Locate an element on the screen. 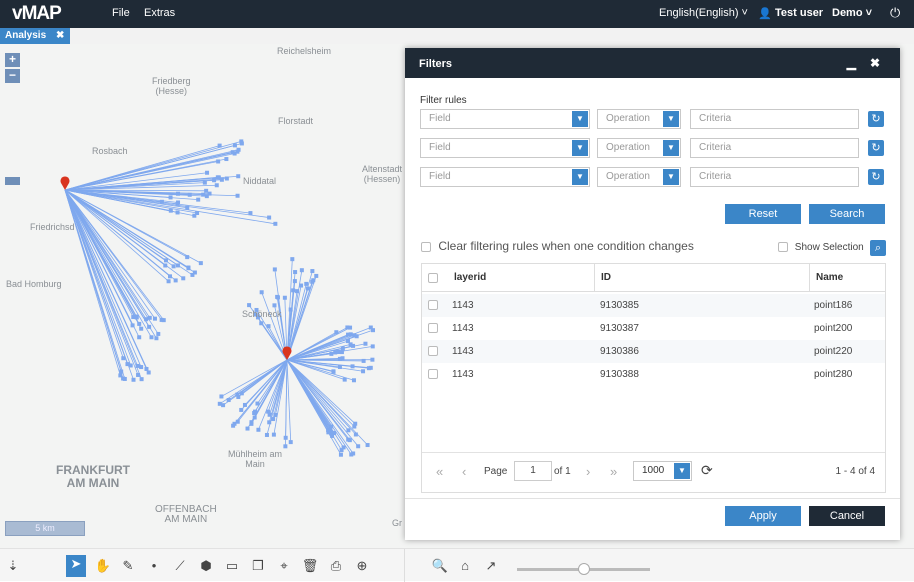  collapse-icon: ⇣ is located at coordinates (13, 566).